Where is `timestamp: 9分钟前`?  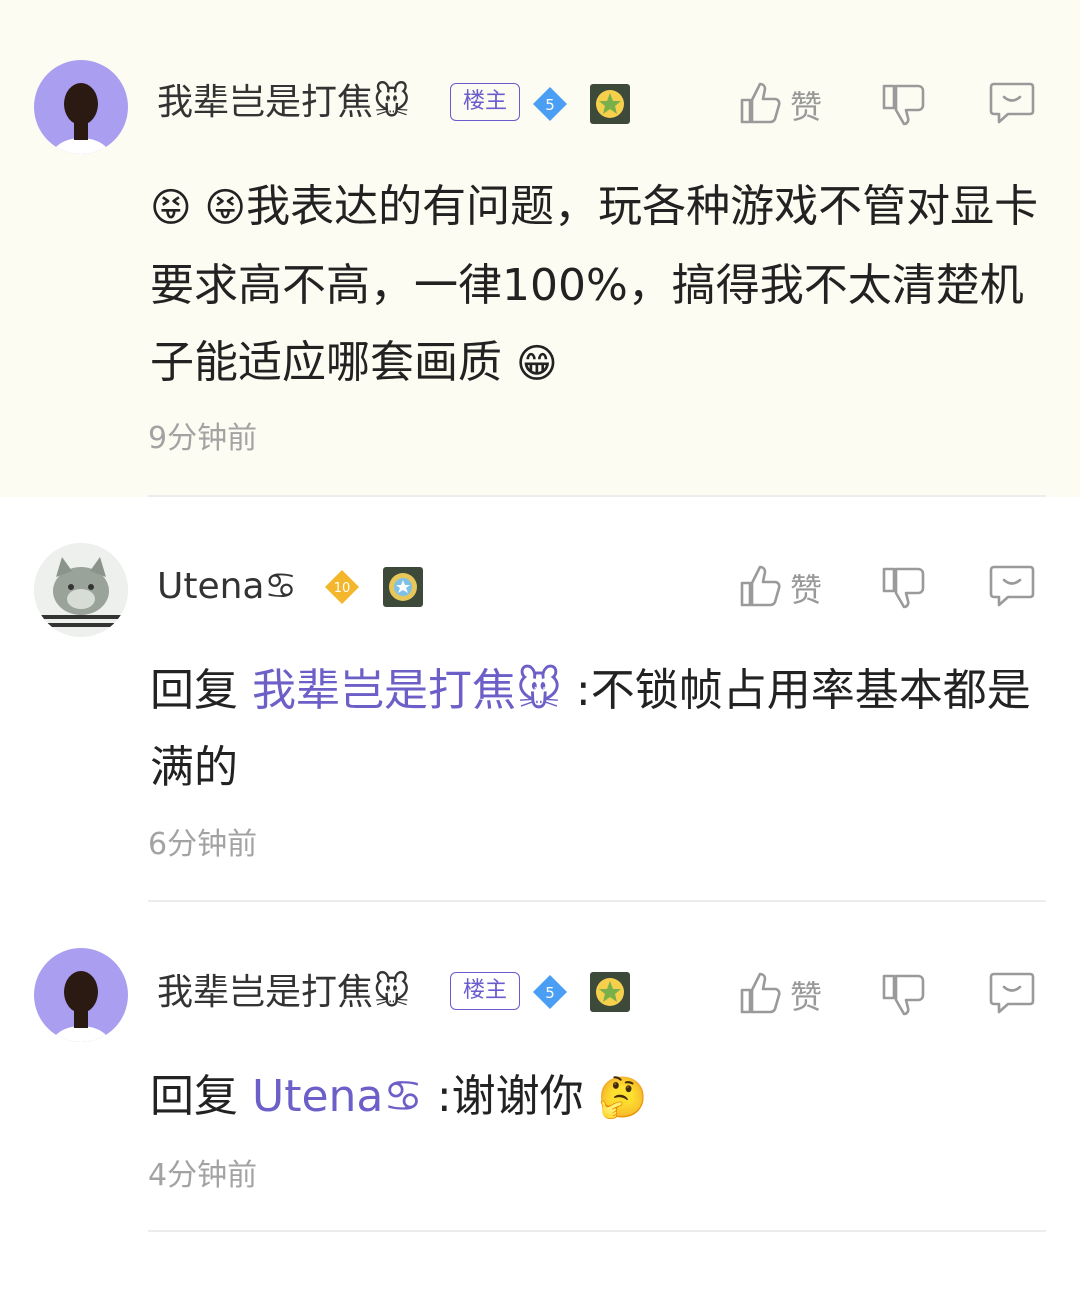 timestamp: 9分钟前 is located at coordinates (203, 438).